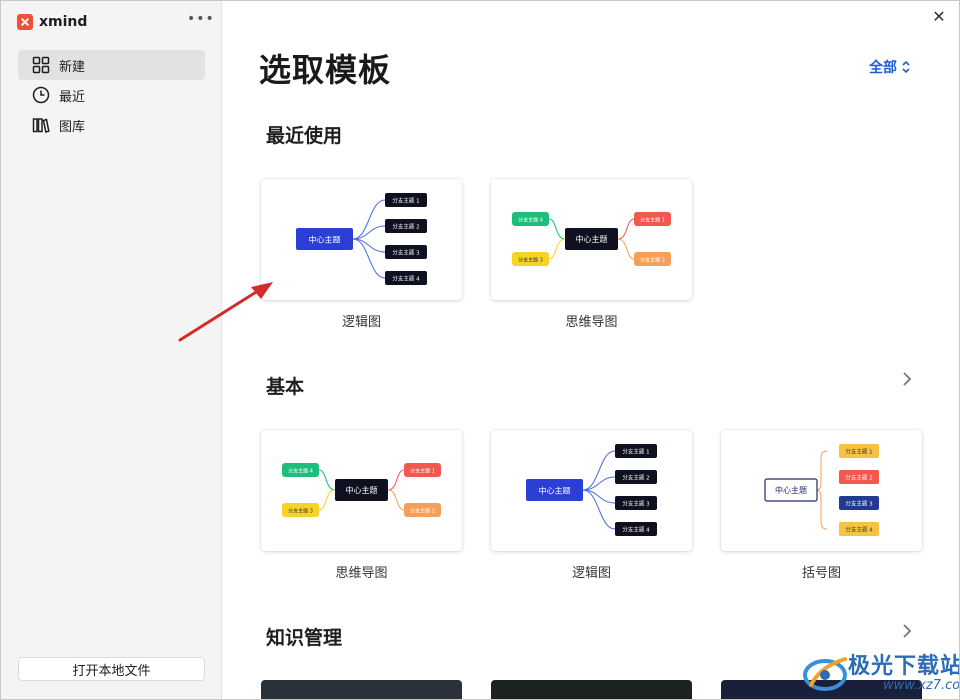 The height and width of the screenshot is (700, 960). What do you see at coordinates (906, 67) in the screenshot?
I see `chevron-up-down-icon` at bounding box center [906, 67].